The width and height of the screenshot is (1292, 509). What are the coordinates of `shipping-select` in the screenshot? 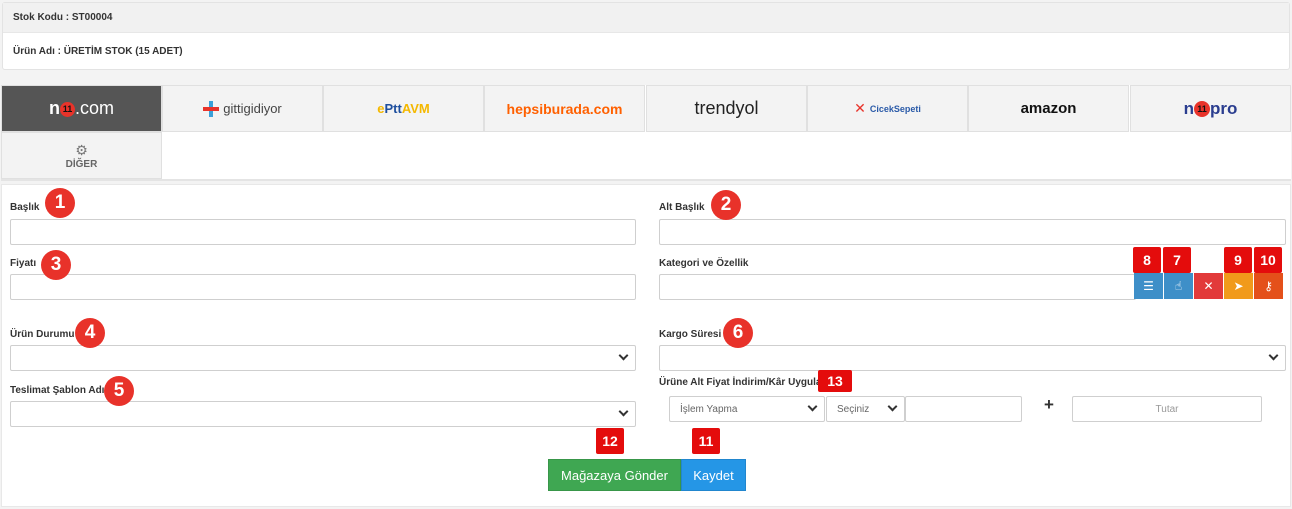 It's located at (972, 358).